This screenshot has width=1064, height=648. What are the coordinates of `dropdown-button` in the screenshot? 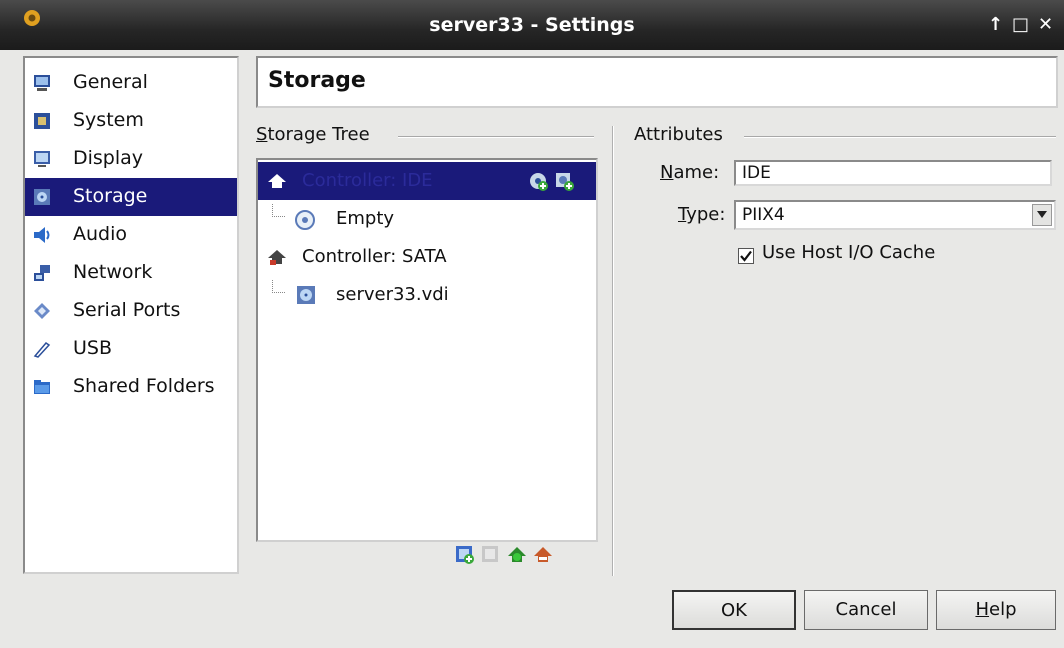 It's located at (1042, 215).